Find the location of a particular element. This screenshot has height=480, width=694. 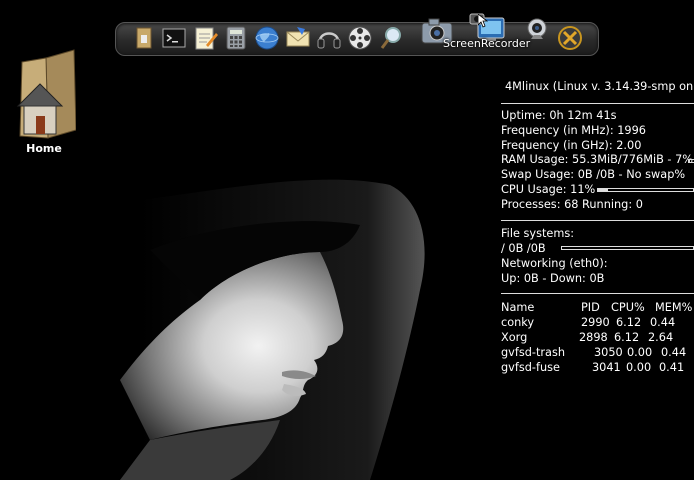

terminal-icon is located at coordinates (174, 38).